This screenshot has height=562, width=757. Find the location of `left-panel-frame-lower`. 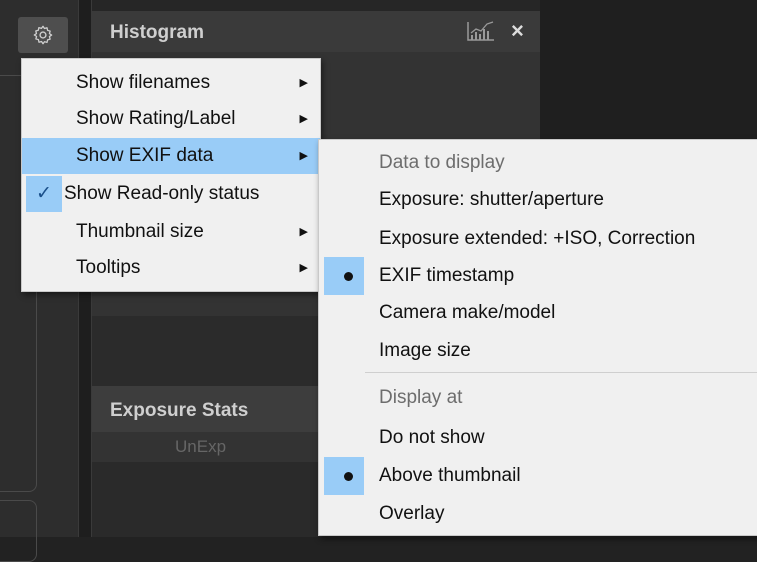

left-panel-frame-lower is located at coordinates (18, 531).